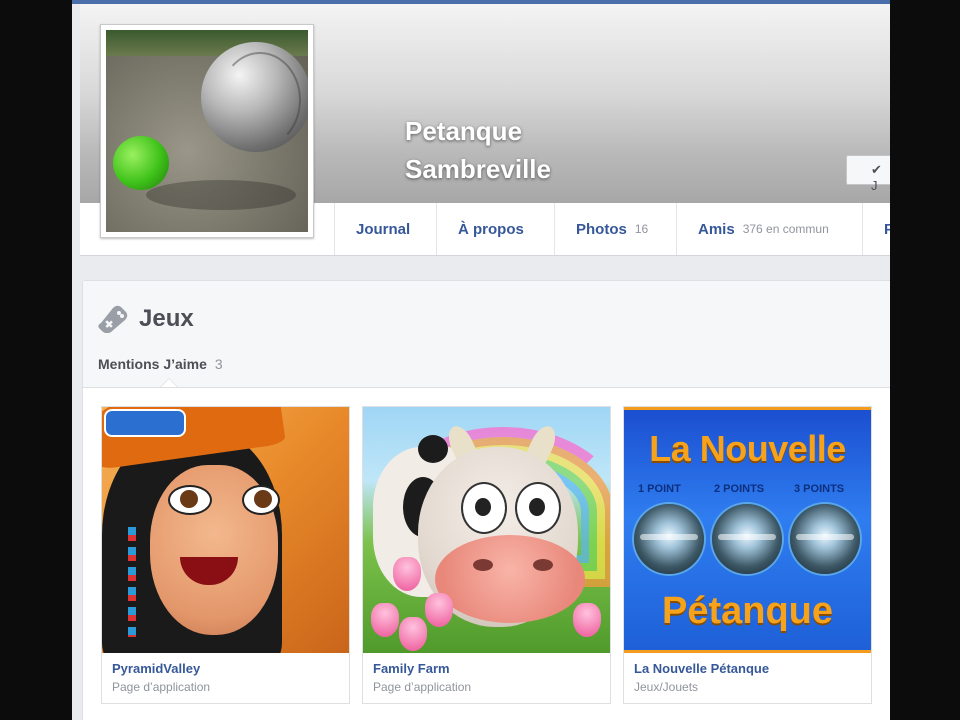 This screenshot has height=720, width=960. What do you see at coordinates (152, 364) in the screenshot?
I see `subtab-label: Mentions J’aime` at bounding box center [152, 364].